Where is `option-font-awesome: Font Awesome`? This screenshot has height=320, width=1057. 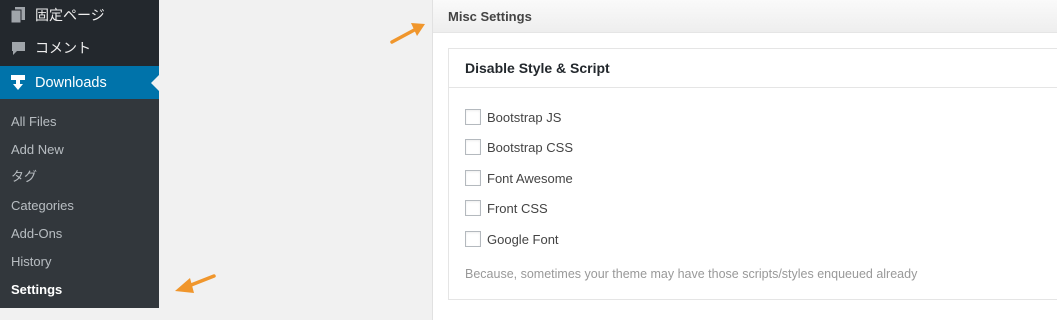 option-font-awesome: Font Awesome is located at coordinates (519, 178).